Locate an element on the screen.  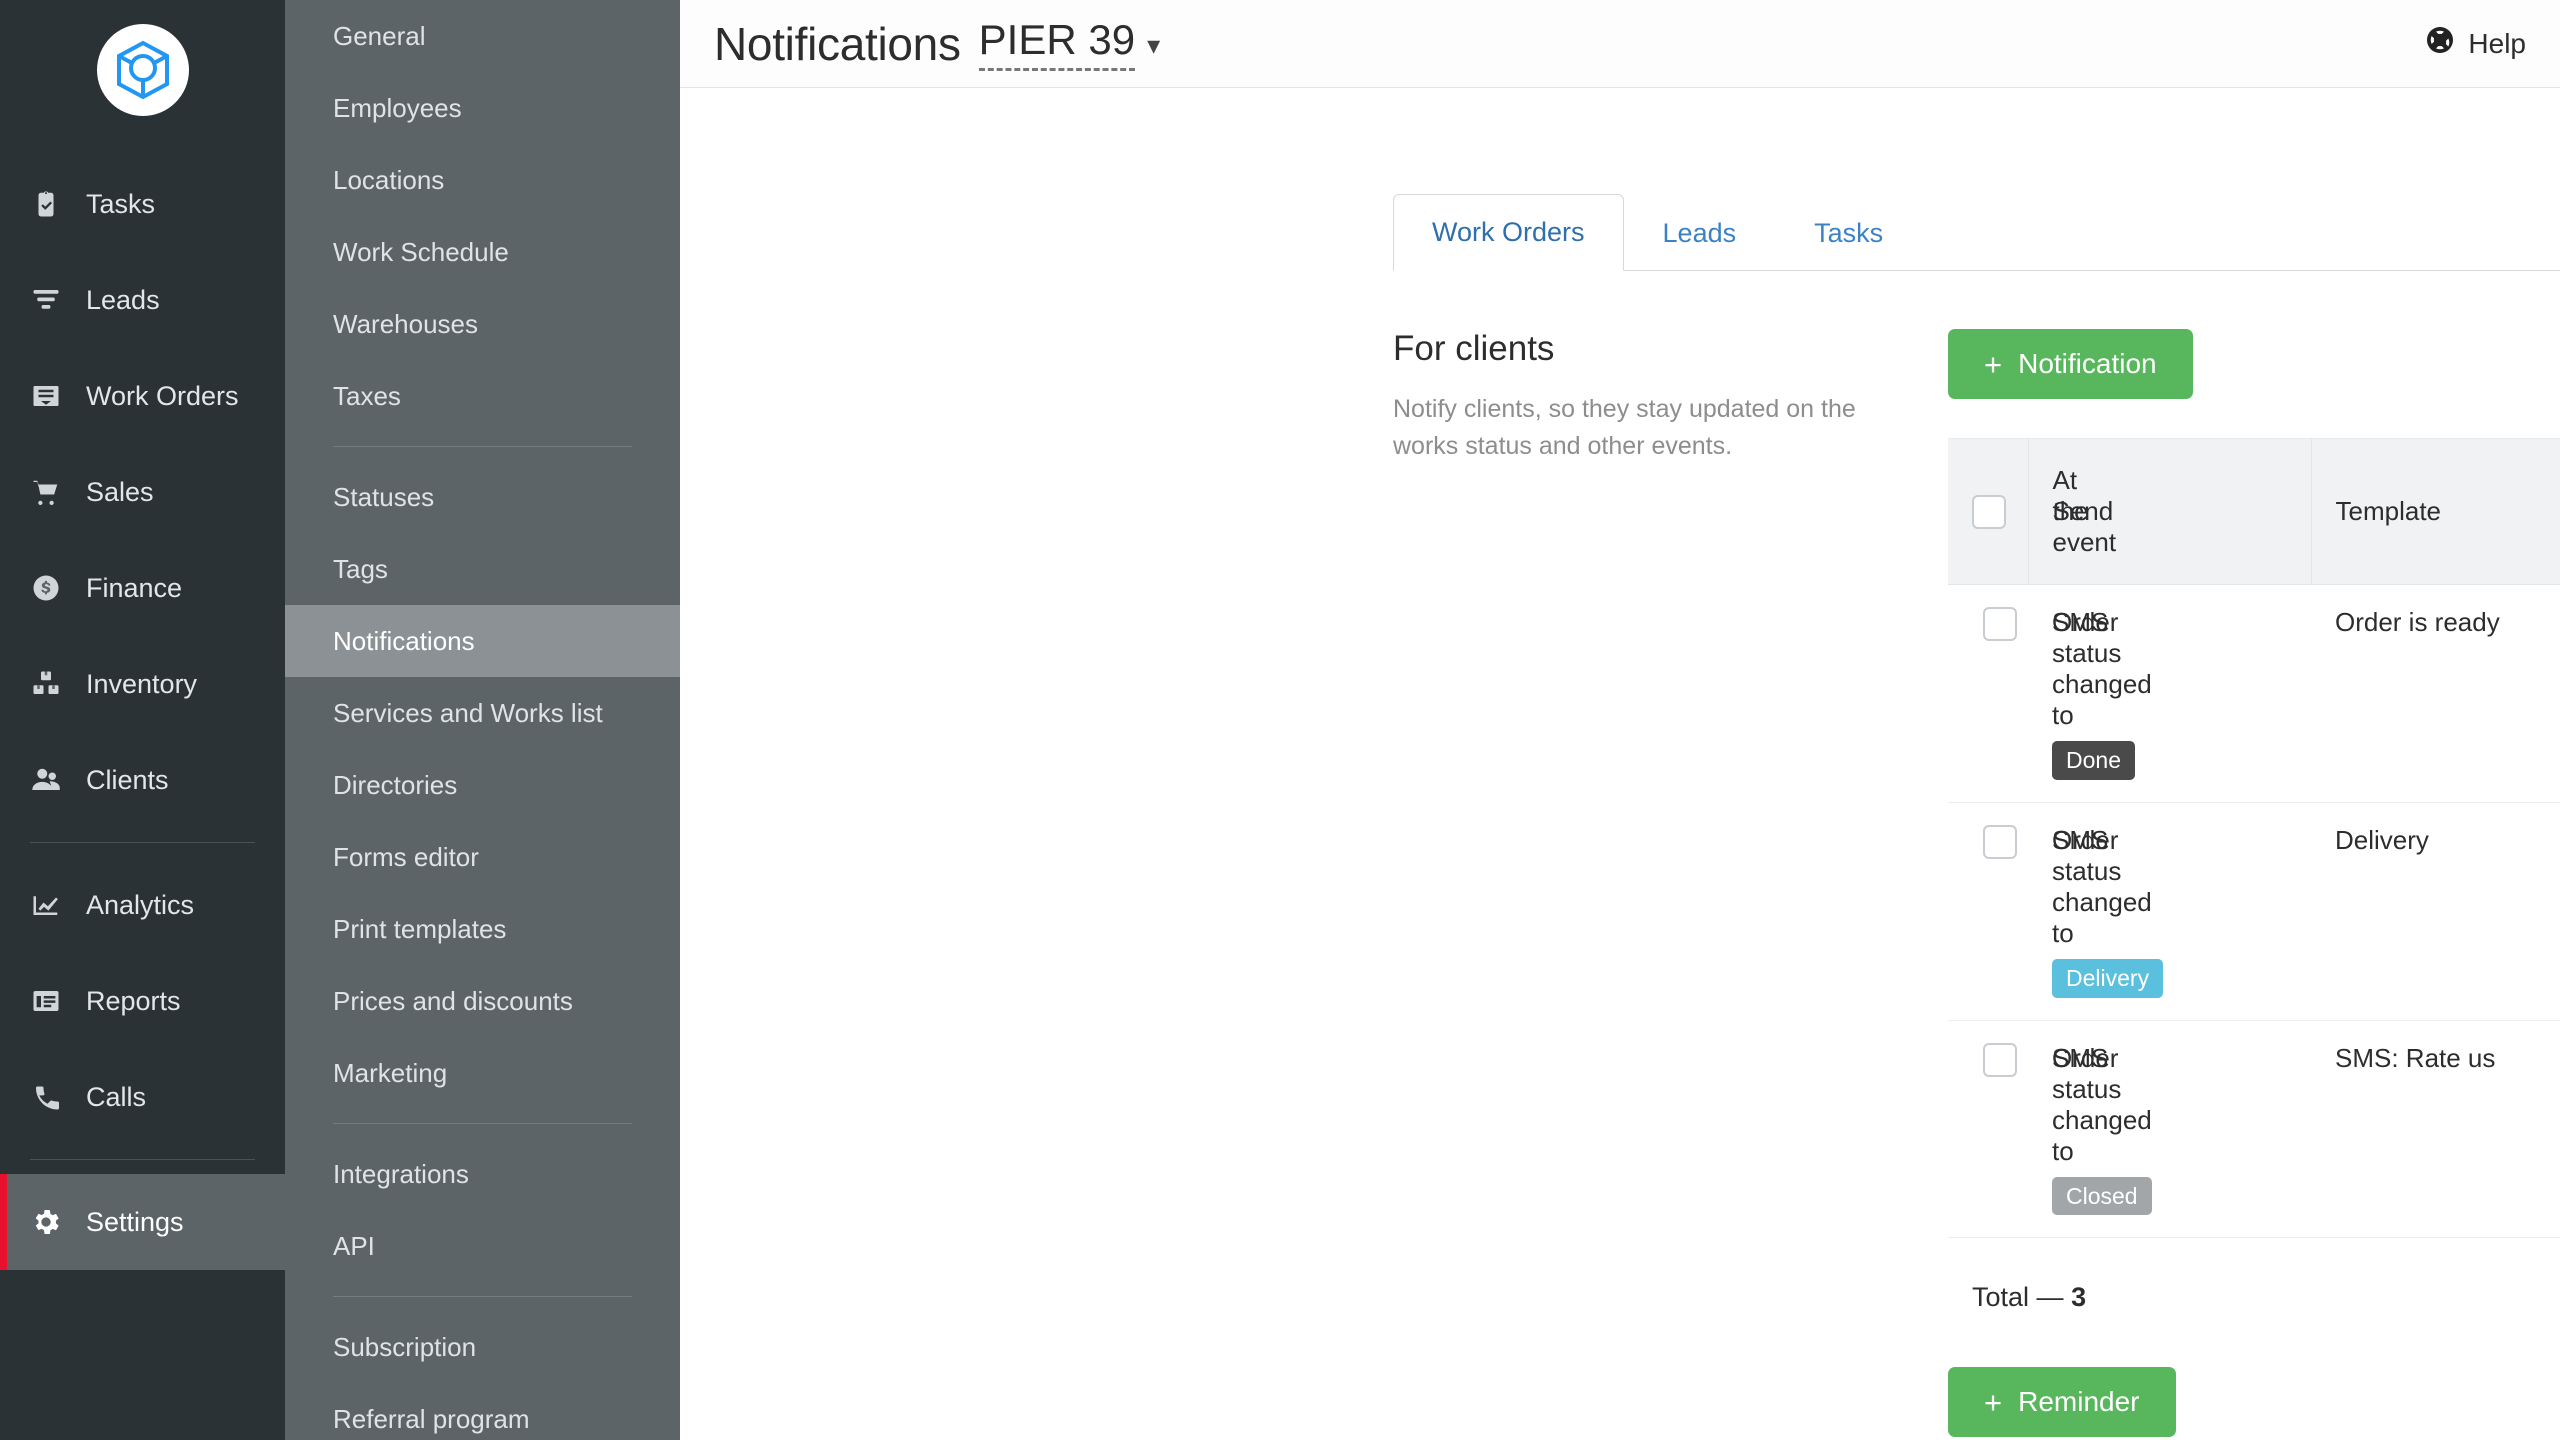
sidebar-divider is located at coordinates (142, 842).